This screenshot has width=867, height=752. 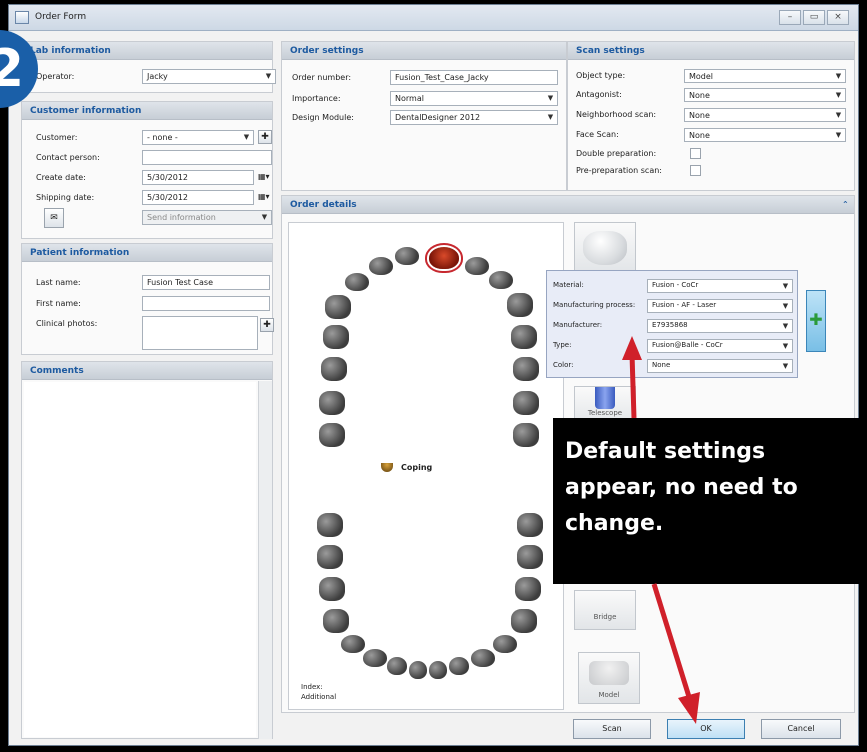 I want to click on ok-button: OK, so click(x=706, y=729).